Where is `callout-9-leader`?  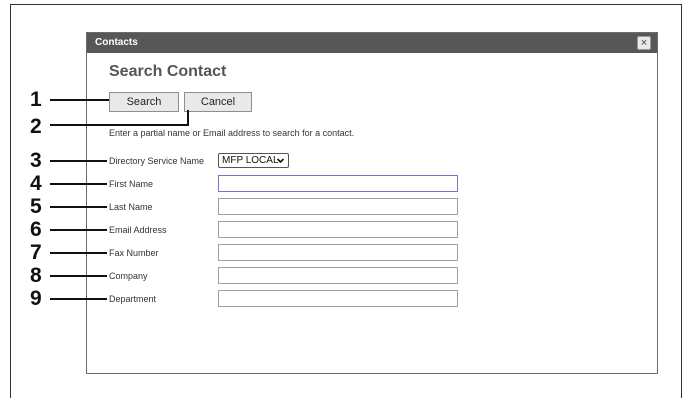 callout-9-leader is located at coordinates (78, 299).